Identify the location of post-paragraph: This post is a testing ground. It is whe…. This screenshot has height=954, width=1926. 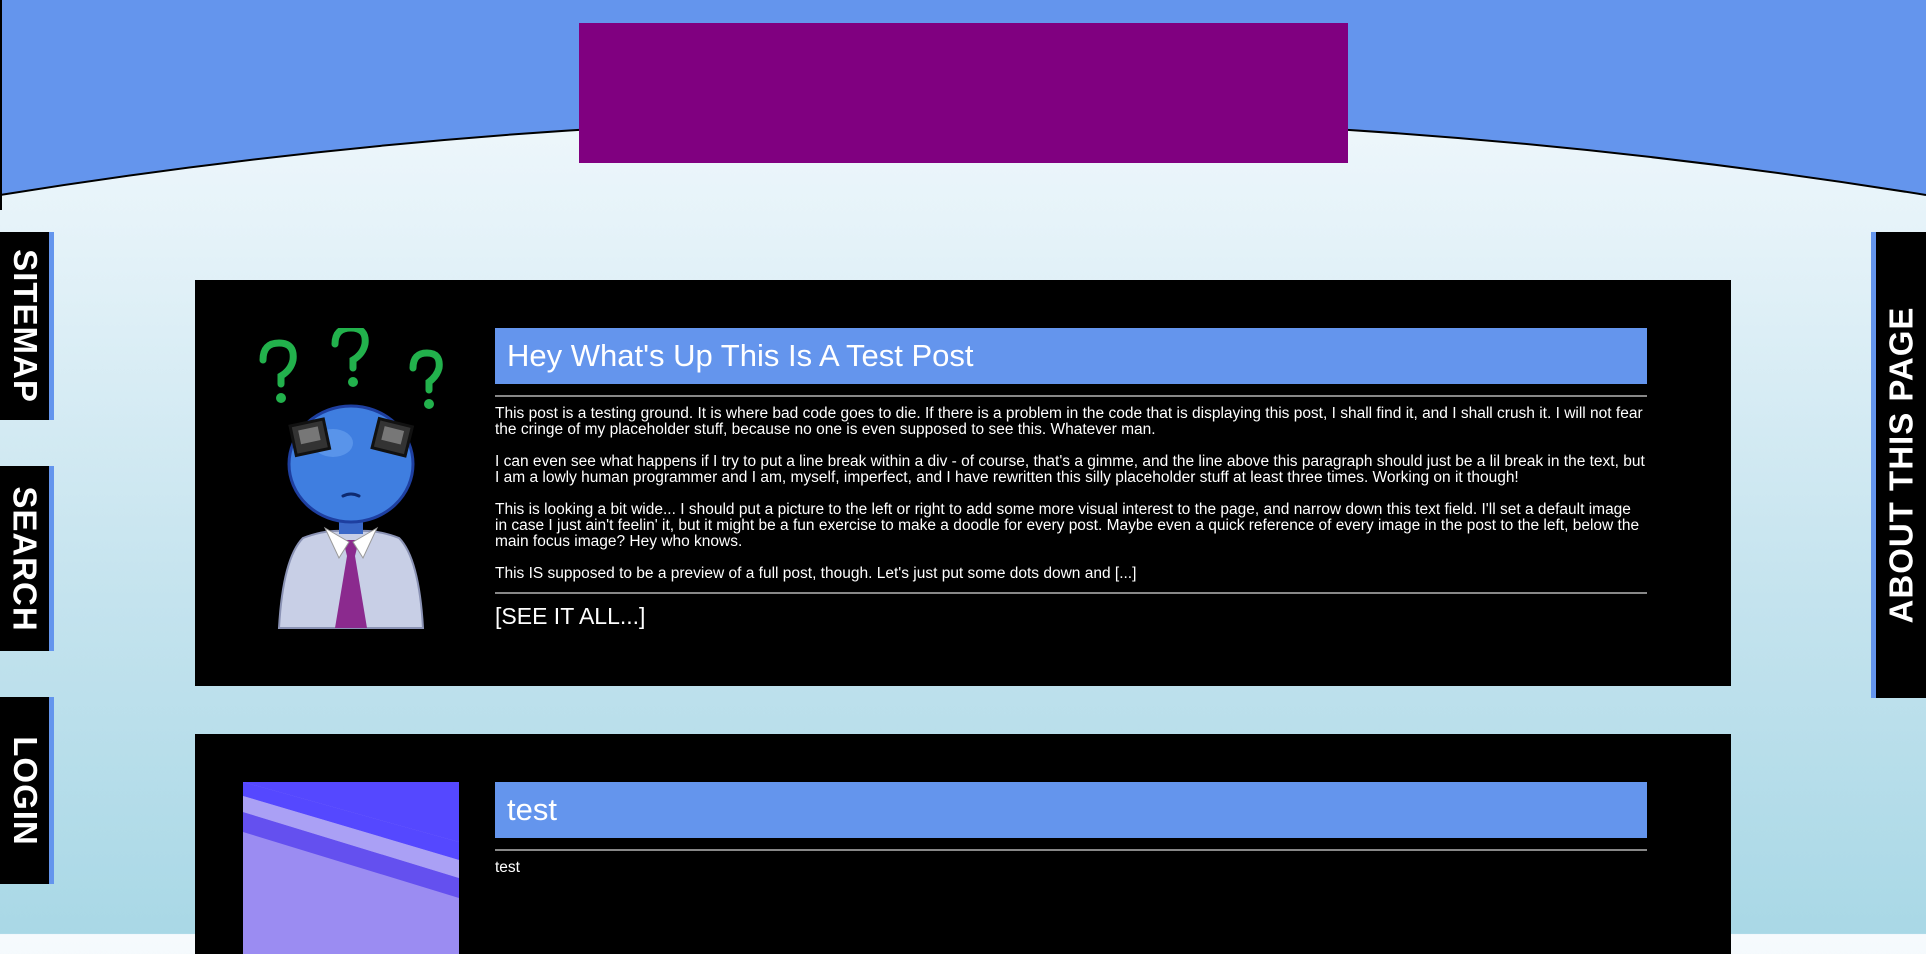
(1069, 421).